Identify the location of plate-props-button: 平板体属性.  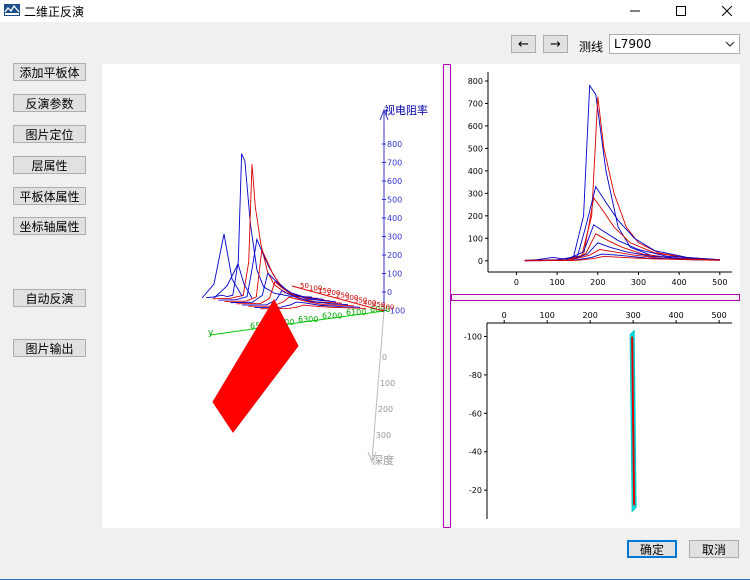
(49, 196).